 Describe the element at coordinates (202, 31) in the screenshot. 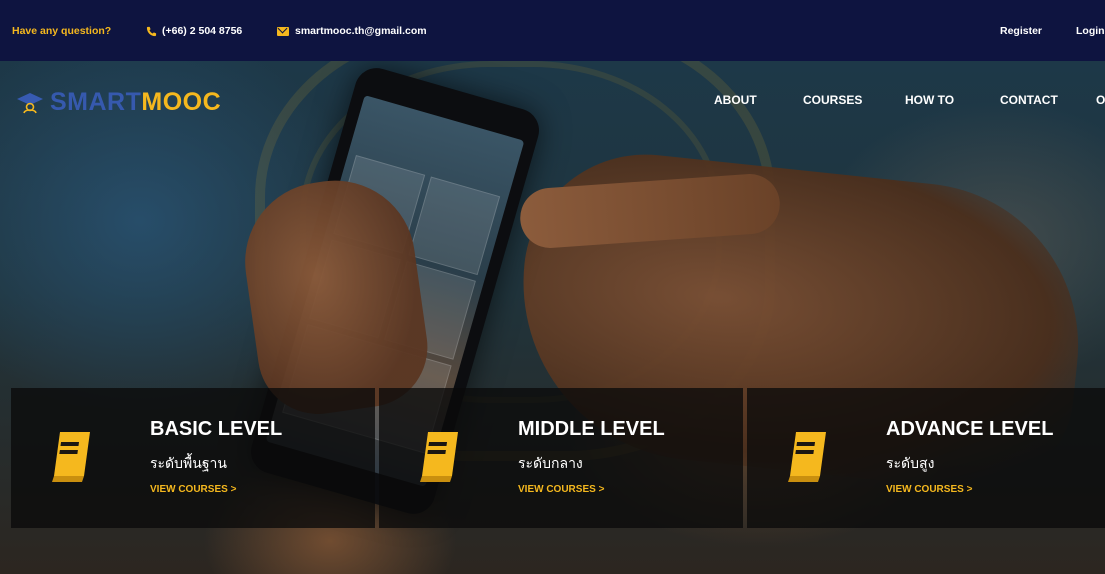

I see `phone-number: (+66) 2 504 8756` at that location.